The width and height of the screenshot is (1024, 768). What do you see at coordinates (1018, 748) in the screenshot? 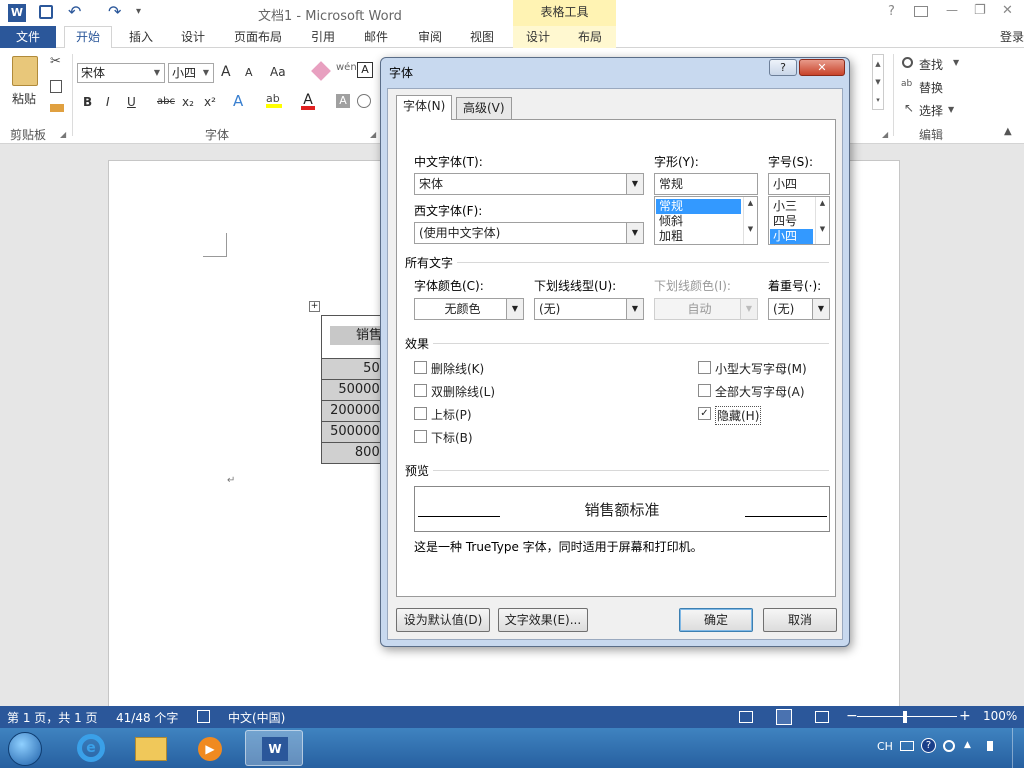
I see `show-desktop-button` at bounding box center [1018, 748].